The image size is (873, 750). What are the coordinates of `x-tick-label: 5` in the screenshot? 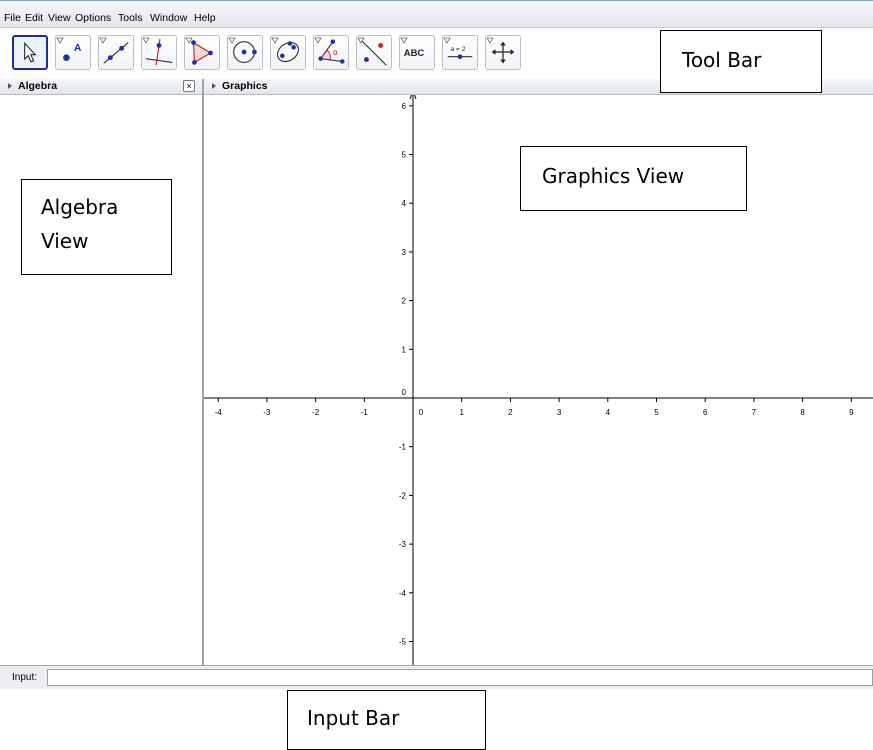 It's located at (656, 412).